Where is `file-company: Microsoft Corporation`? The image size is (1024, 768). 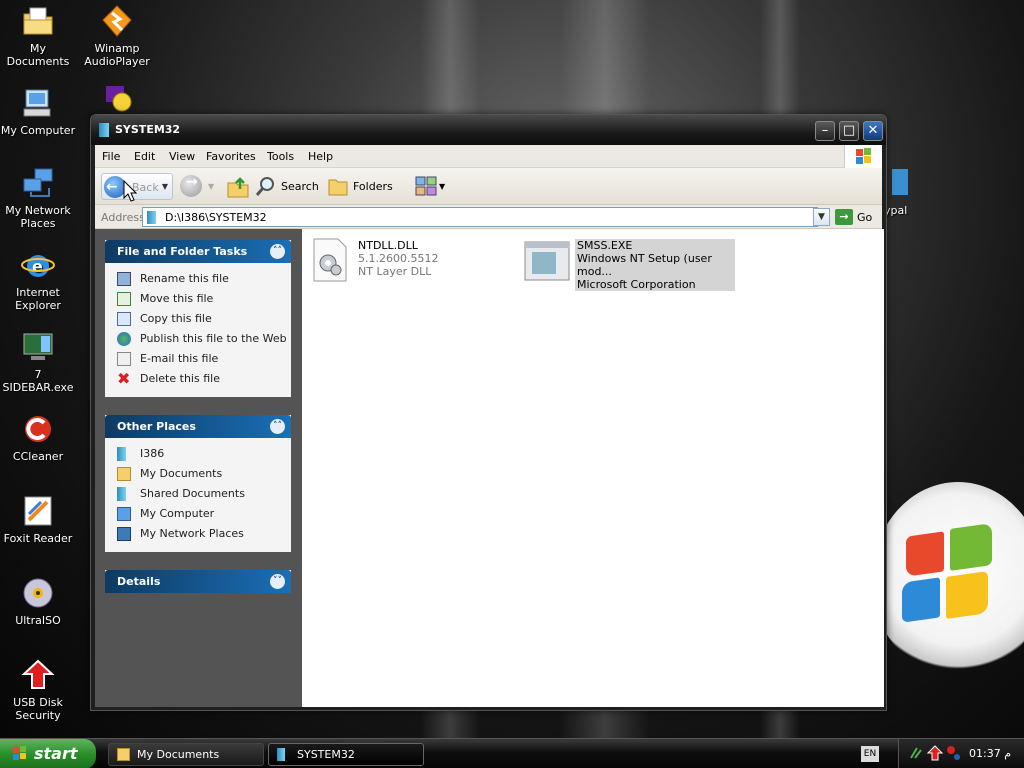
file-company: Microsoft Corporation is located at coordinates (636, 284).